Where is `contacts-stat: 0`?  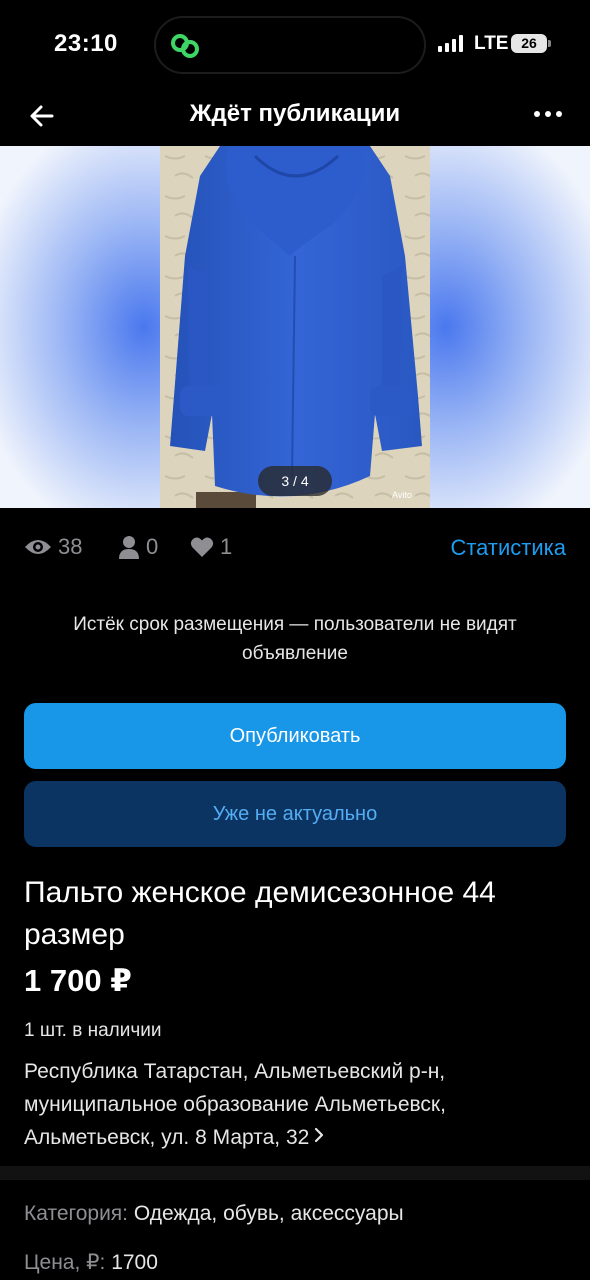 contacts-stat: 0 is located at coordinates (138, 547).